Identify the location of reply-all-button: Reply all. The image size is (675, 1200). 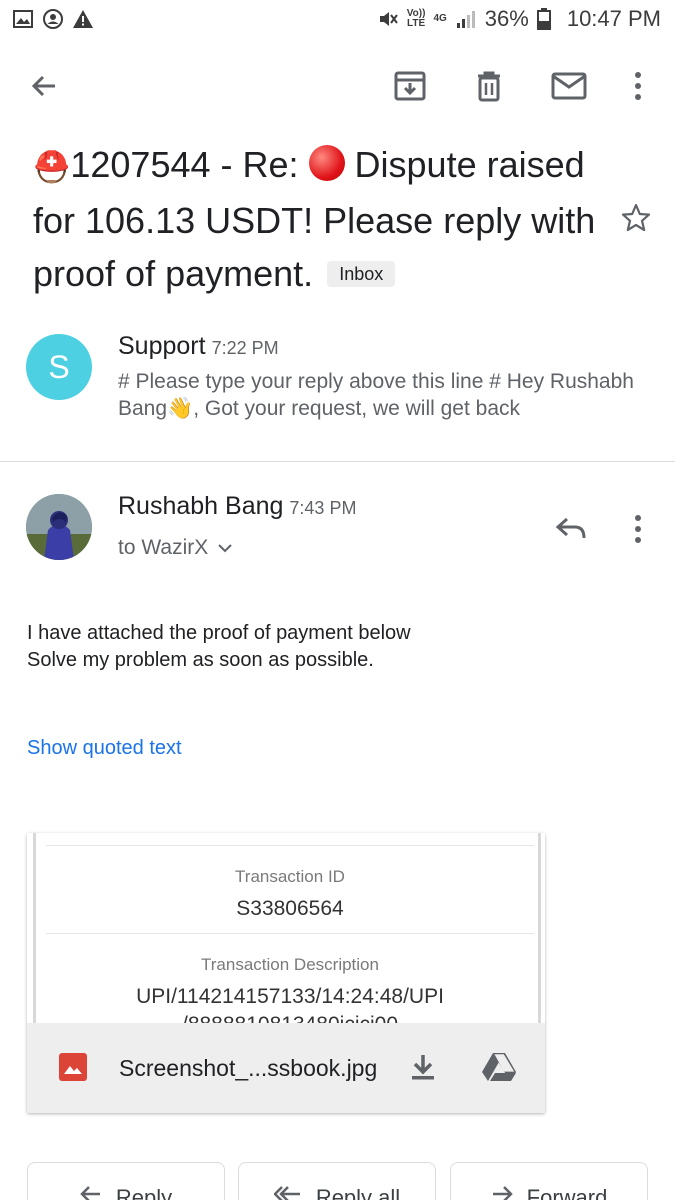
(337, 1181).